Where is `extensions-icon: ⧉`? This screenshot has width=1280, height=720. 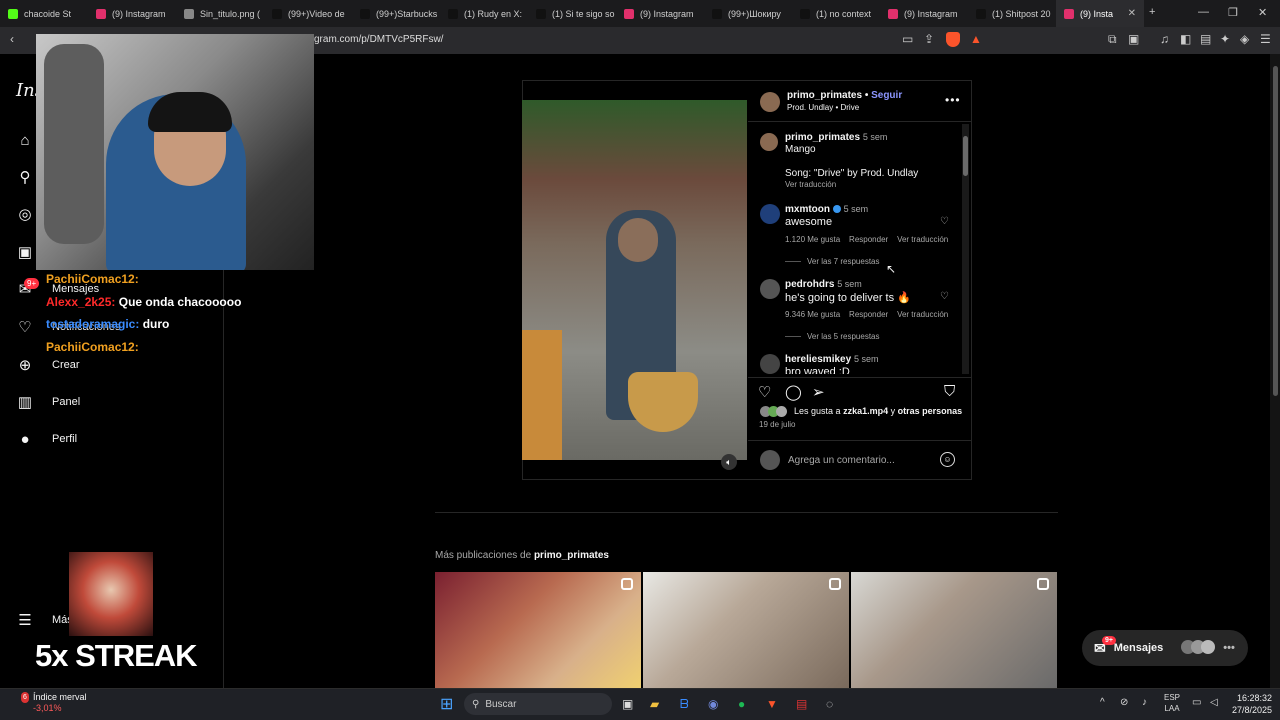 extensions-icon: ⧉ is located at coordinates (1112, 39).